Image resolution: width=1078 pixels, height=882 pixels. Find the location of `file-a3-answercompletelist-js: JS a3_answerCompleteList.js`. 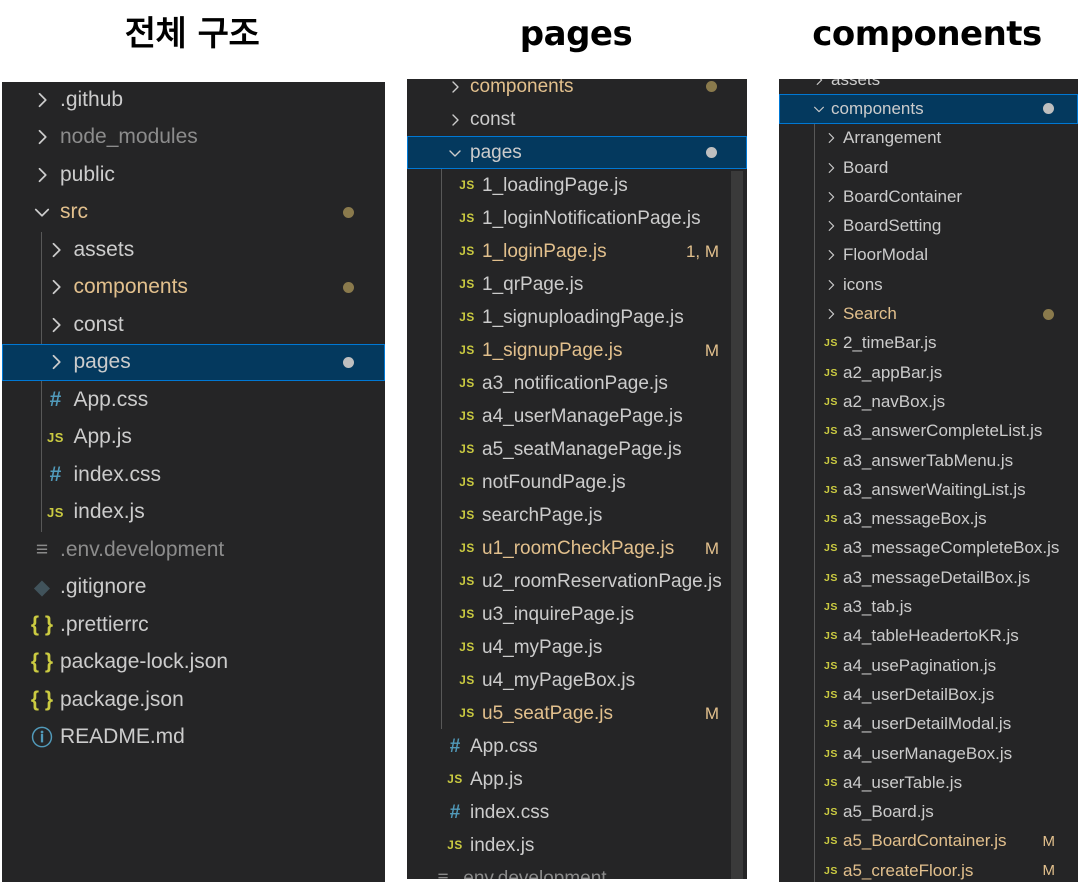

file-a3-answercompletelist-js: JS a3_answerCompleteList.js is located at coordinates (928, 431).